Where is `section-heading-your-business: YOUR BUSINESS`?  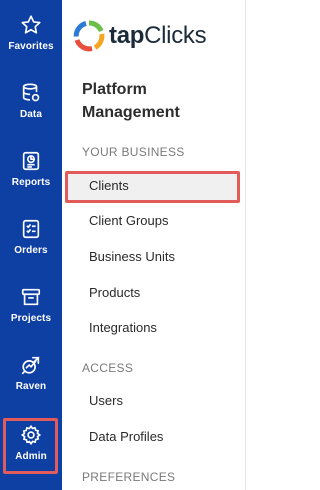 section-heading-your-business: YOUR BUSINESS is located at coordinates (133, 152).